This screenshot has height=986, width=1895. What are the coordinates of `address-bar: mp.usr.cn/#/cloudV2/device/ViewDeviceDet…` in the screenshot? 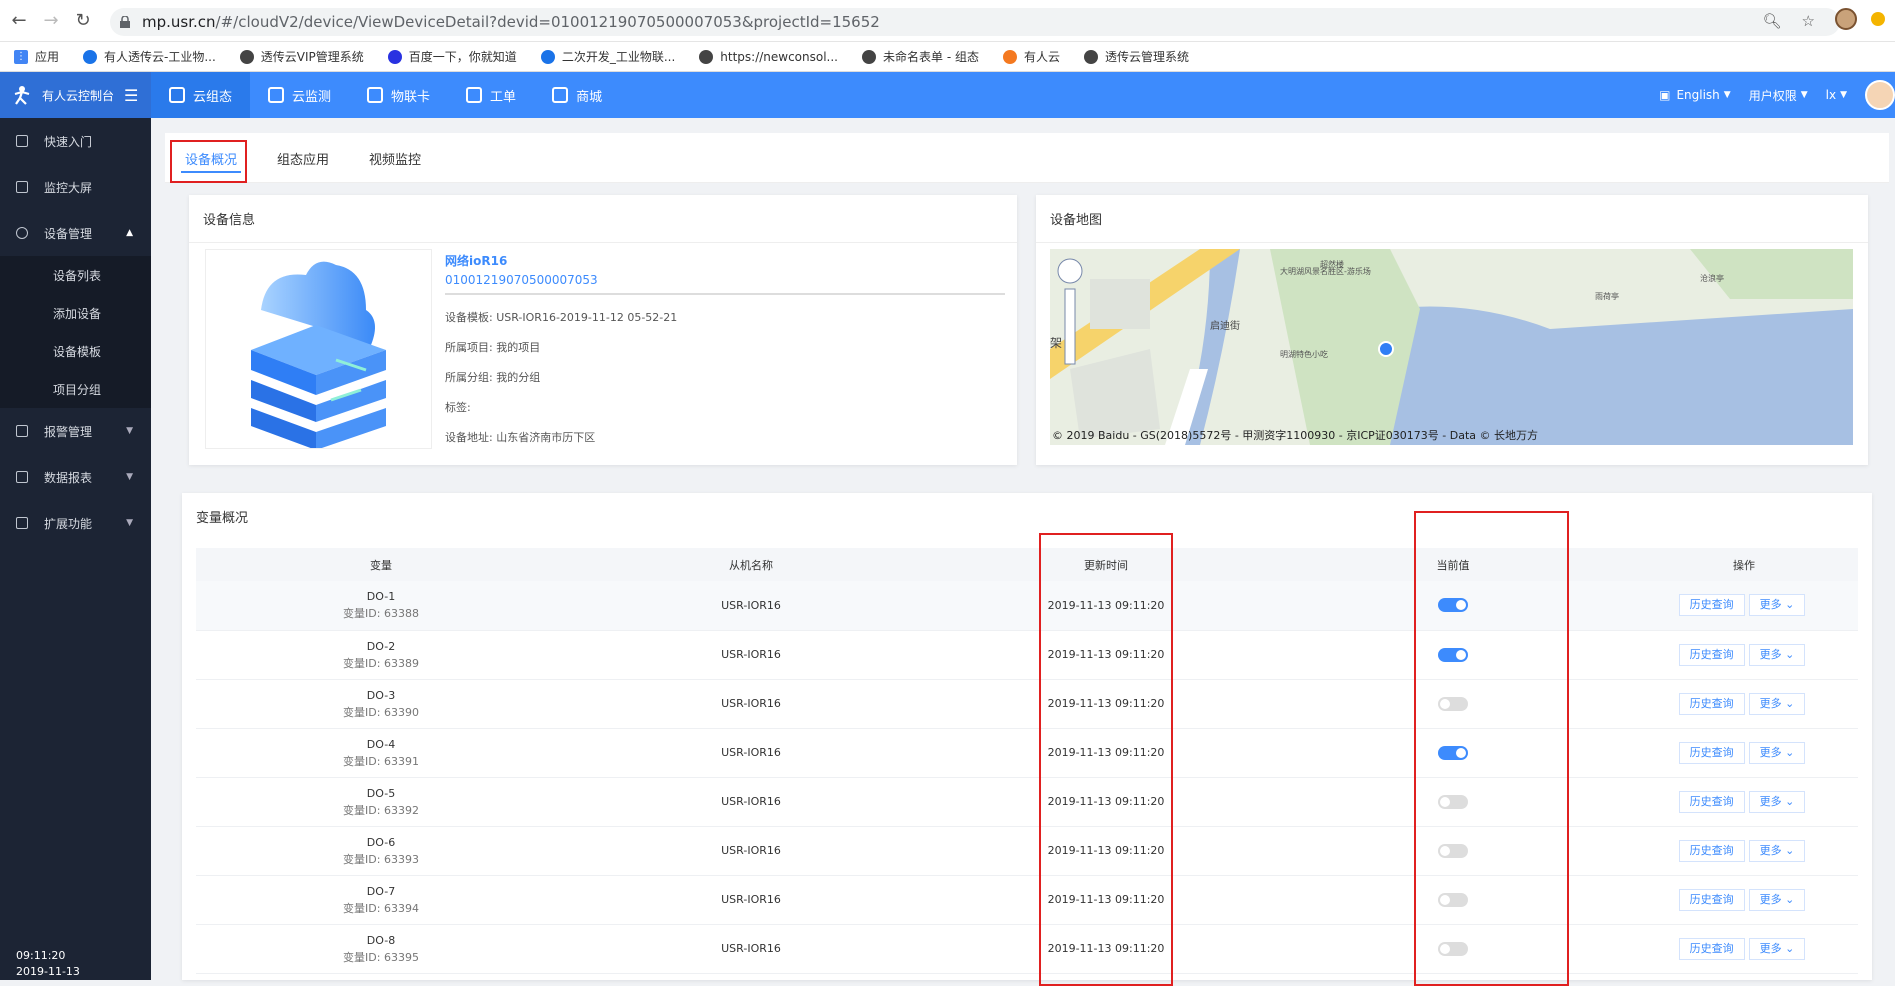 It's located at (975, 22).